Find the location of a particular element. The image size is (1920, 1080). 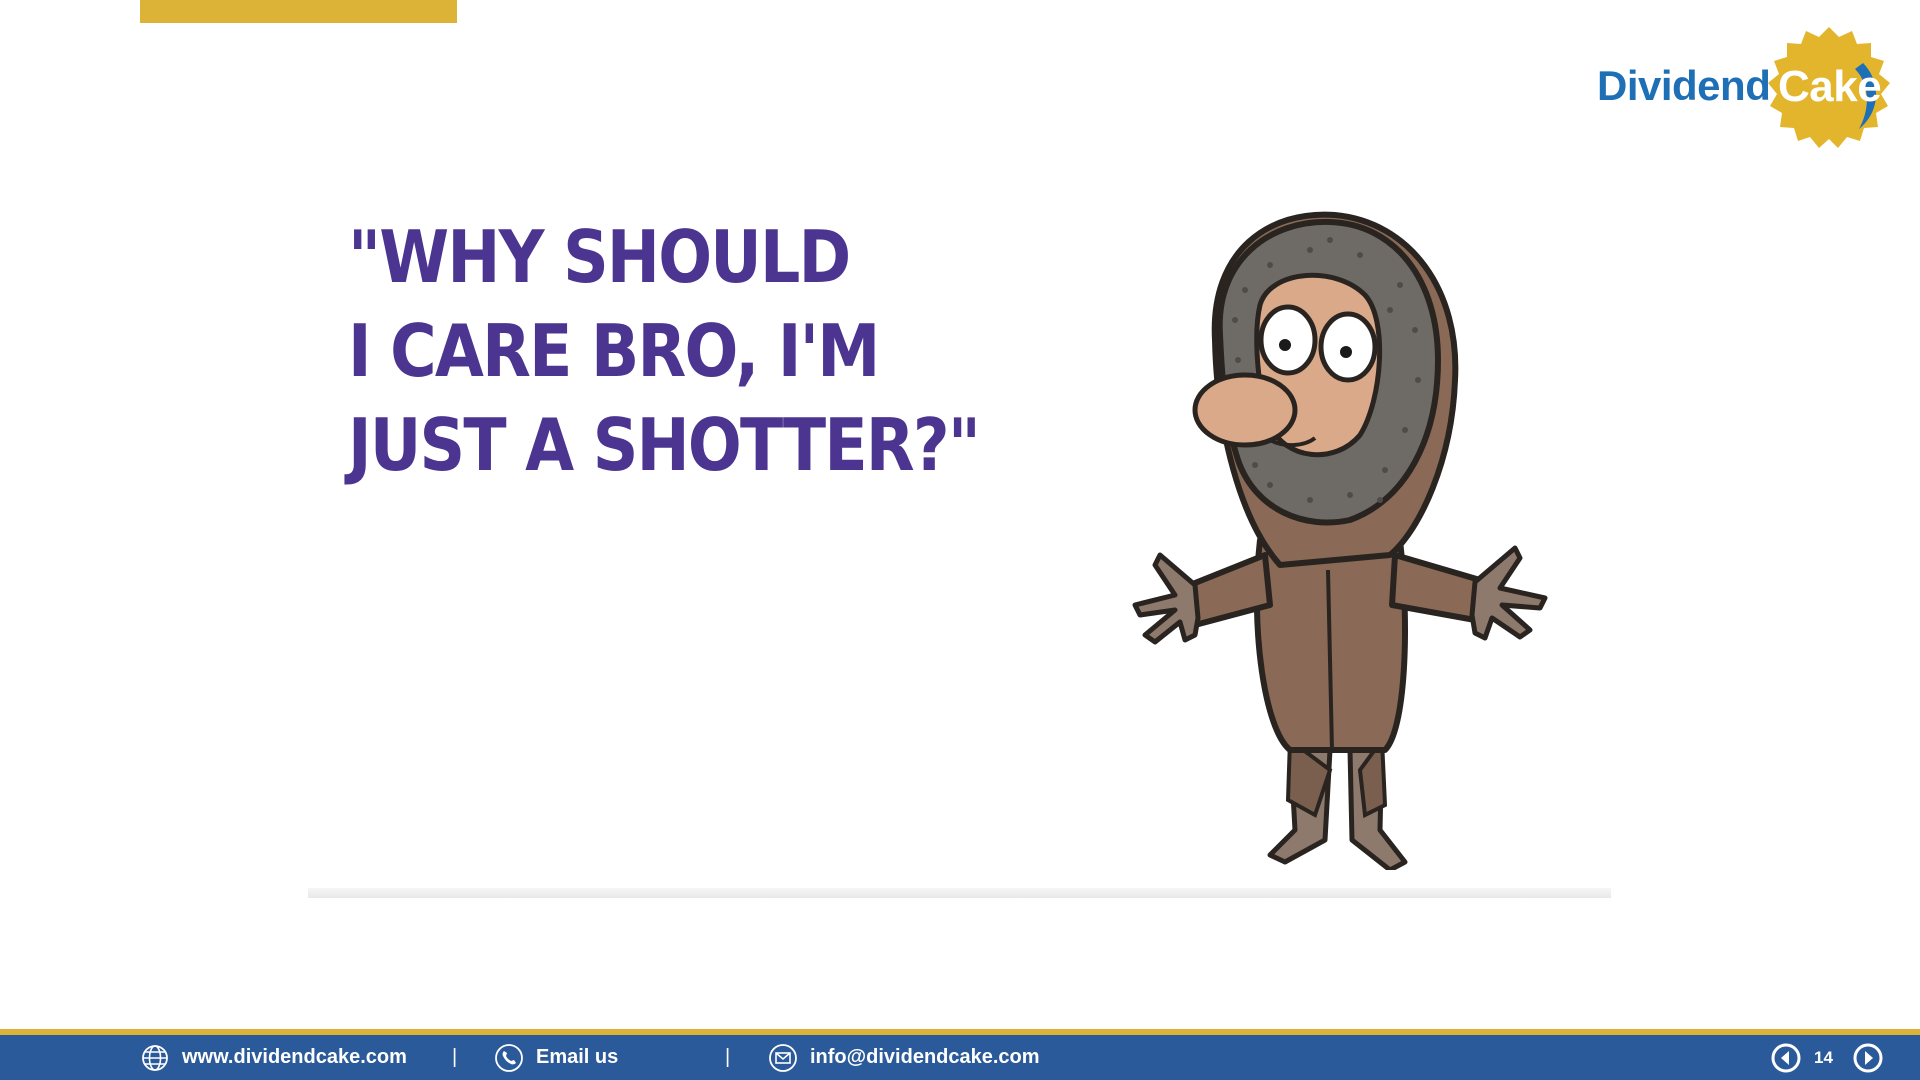

footer-email-us-link: Email us is located at coordinates (556, 1057).